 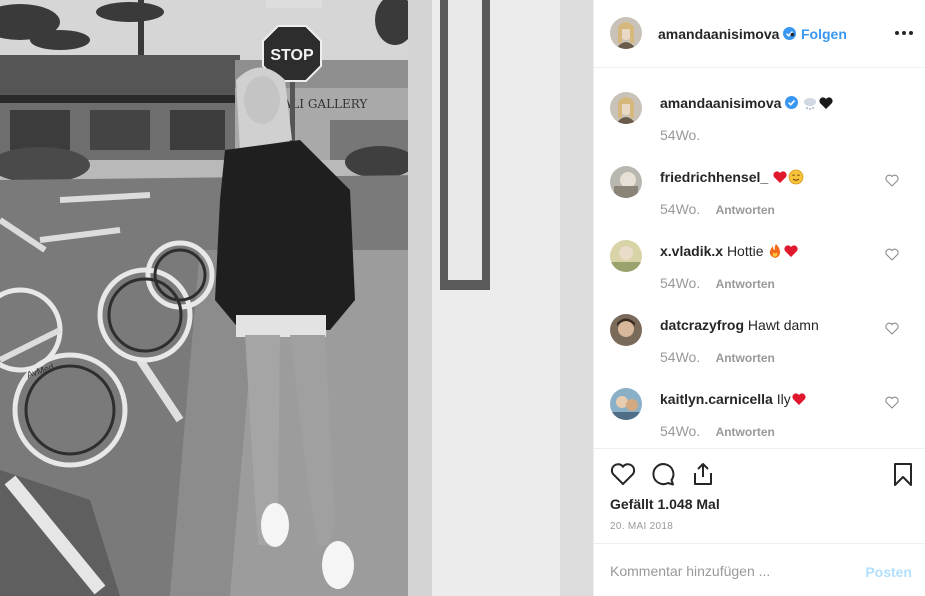 I want to click on comment-text: x.vladik.x Hottie, so click(x=729, y=251).